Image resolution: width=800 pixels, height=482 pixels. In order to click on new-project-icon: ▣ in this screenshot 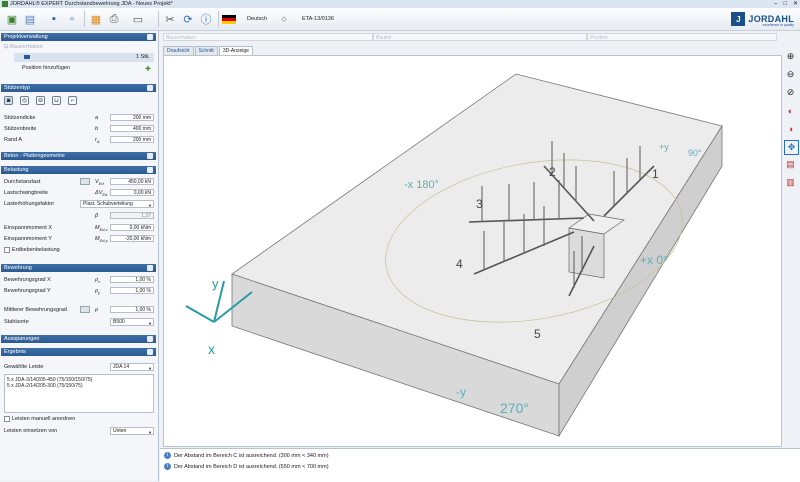, I will do `click(12, 19)`.